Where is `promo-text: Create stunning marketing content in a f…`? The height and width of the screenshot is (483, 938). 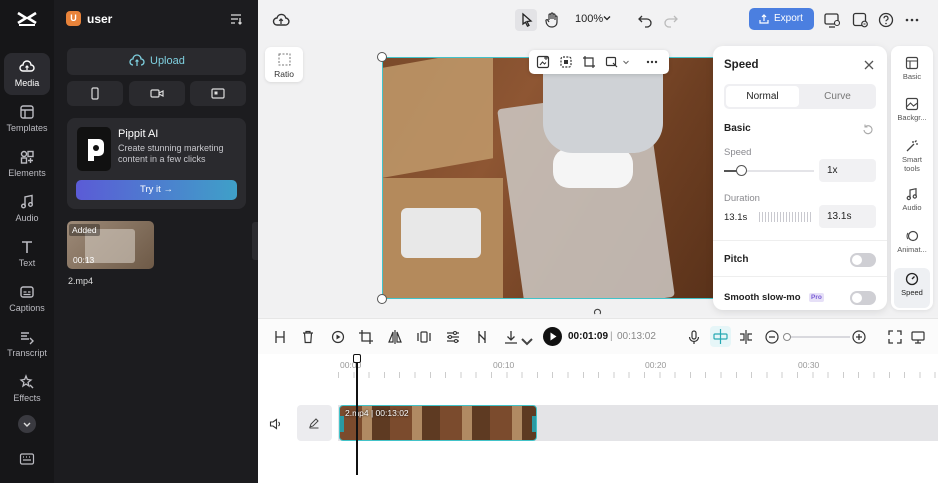 promo-text: Create stunning marketing content in a f… is located at coordinates (171, 153).